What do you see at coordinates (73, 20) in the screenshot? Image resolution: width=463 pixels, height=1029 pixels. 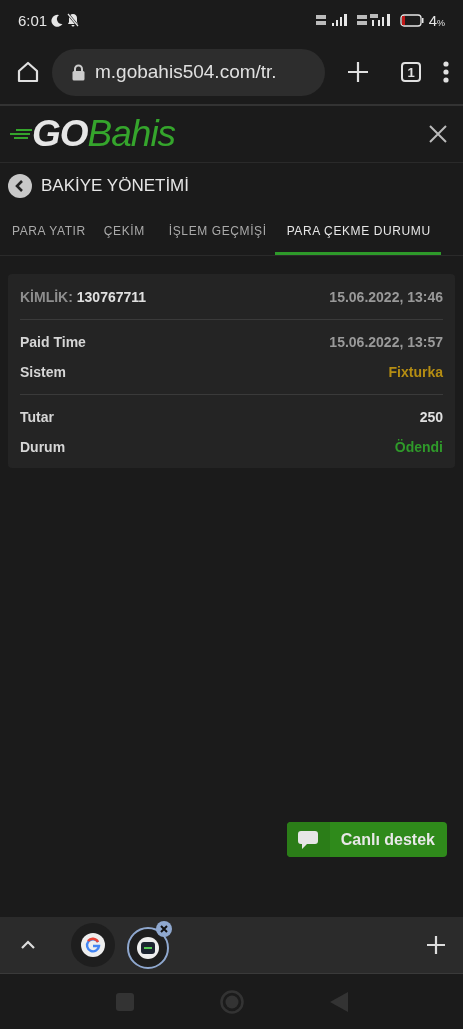 I see `muted-bell-icon` at bounding box center [73, 20].